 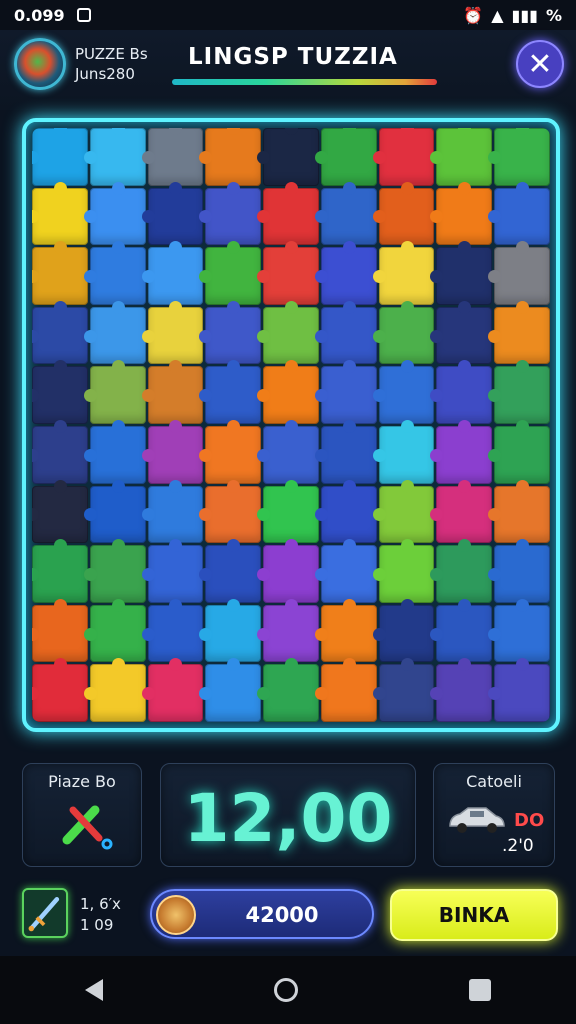 What do you see at coordinates (285, 990) in the screenshot?
I see `home-icon` at bounding box center [285, 990].